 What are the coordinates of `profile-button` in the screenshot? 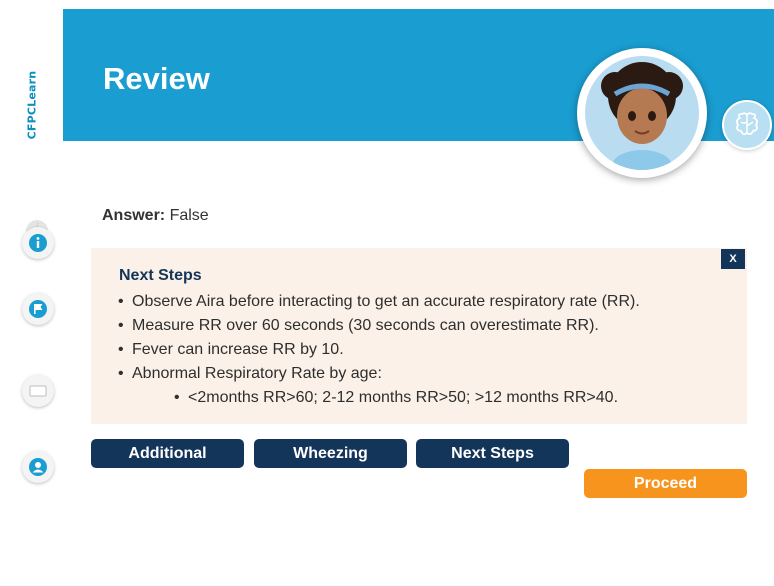 It's located at (38, 467).